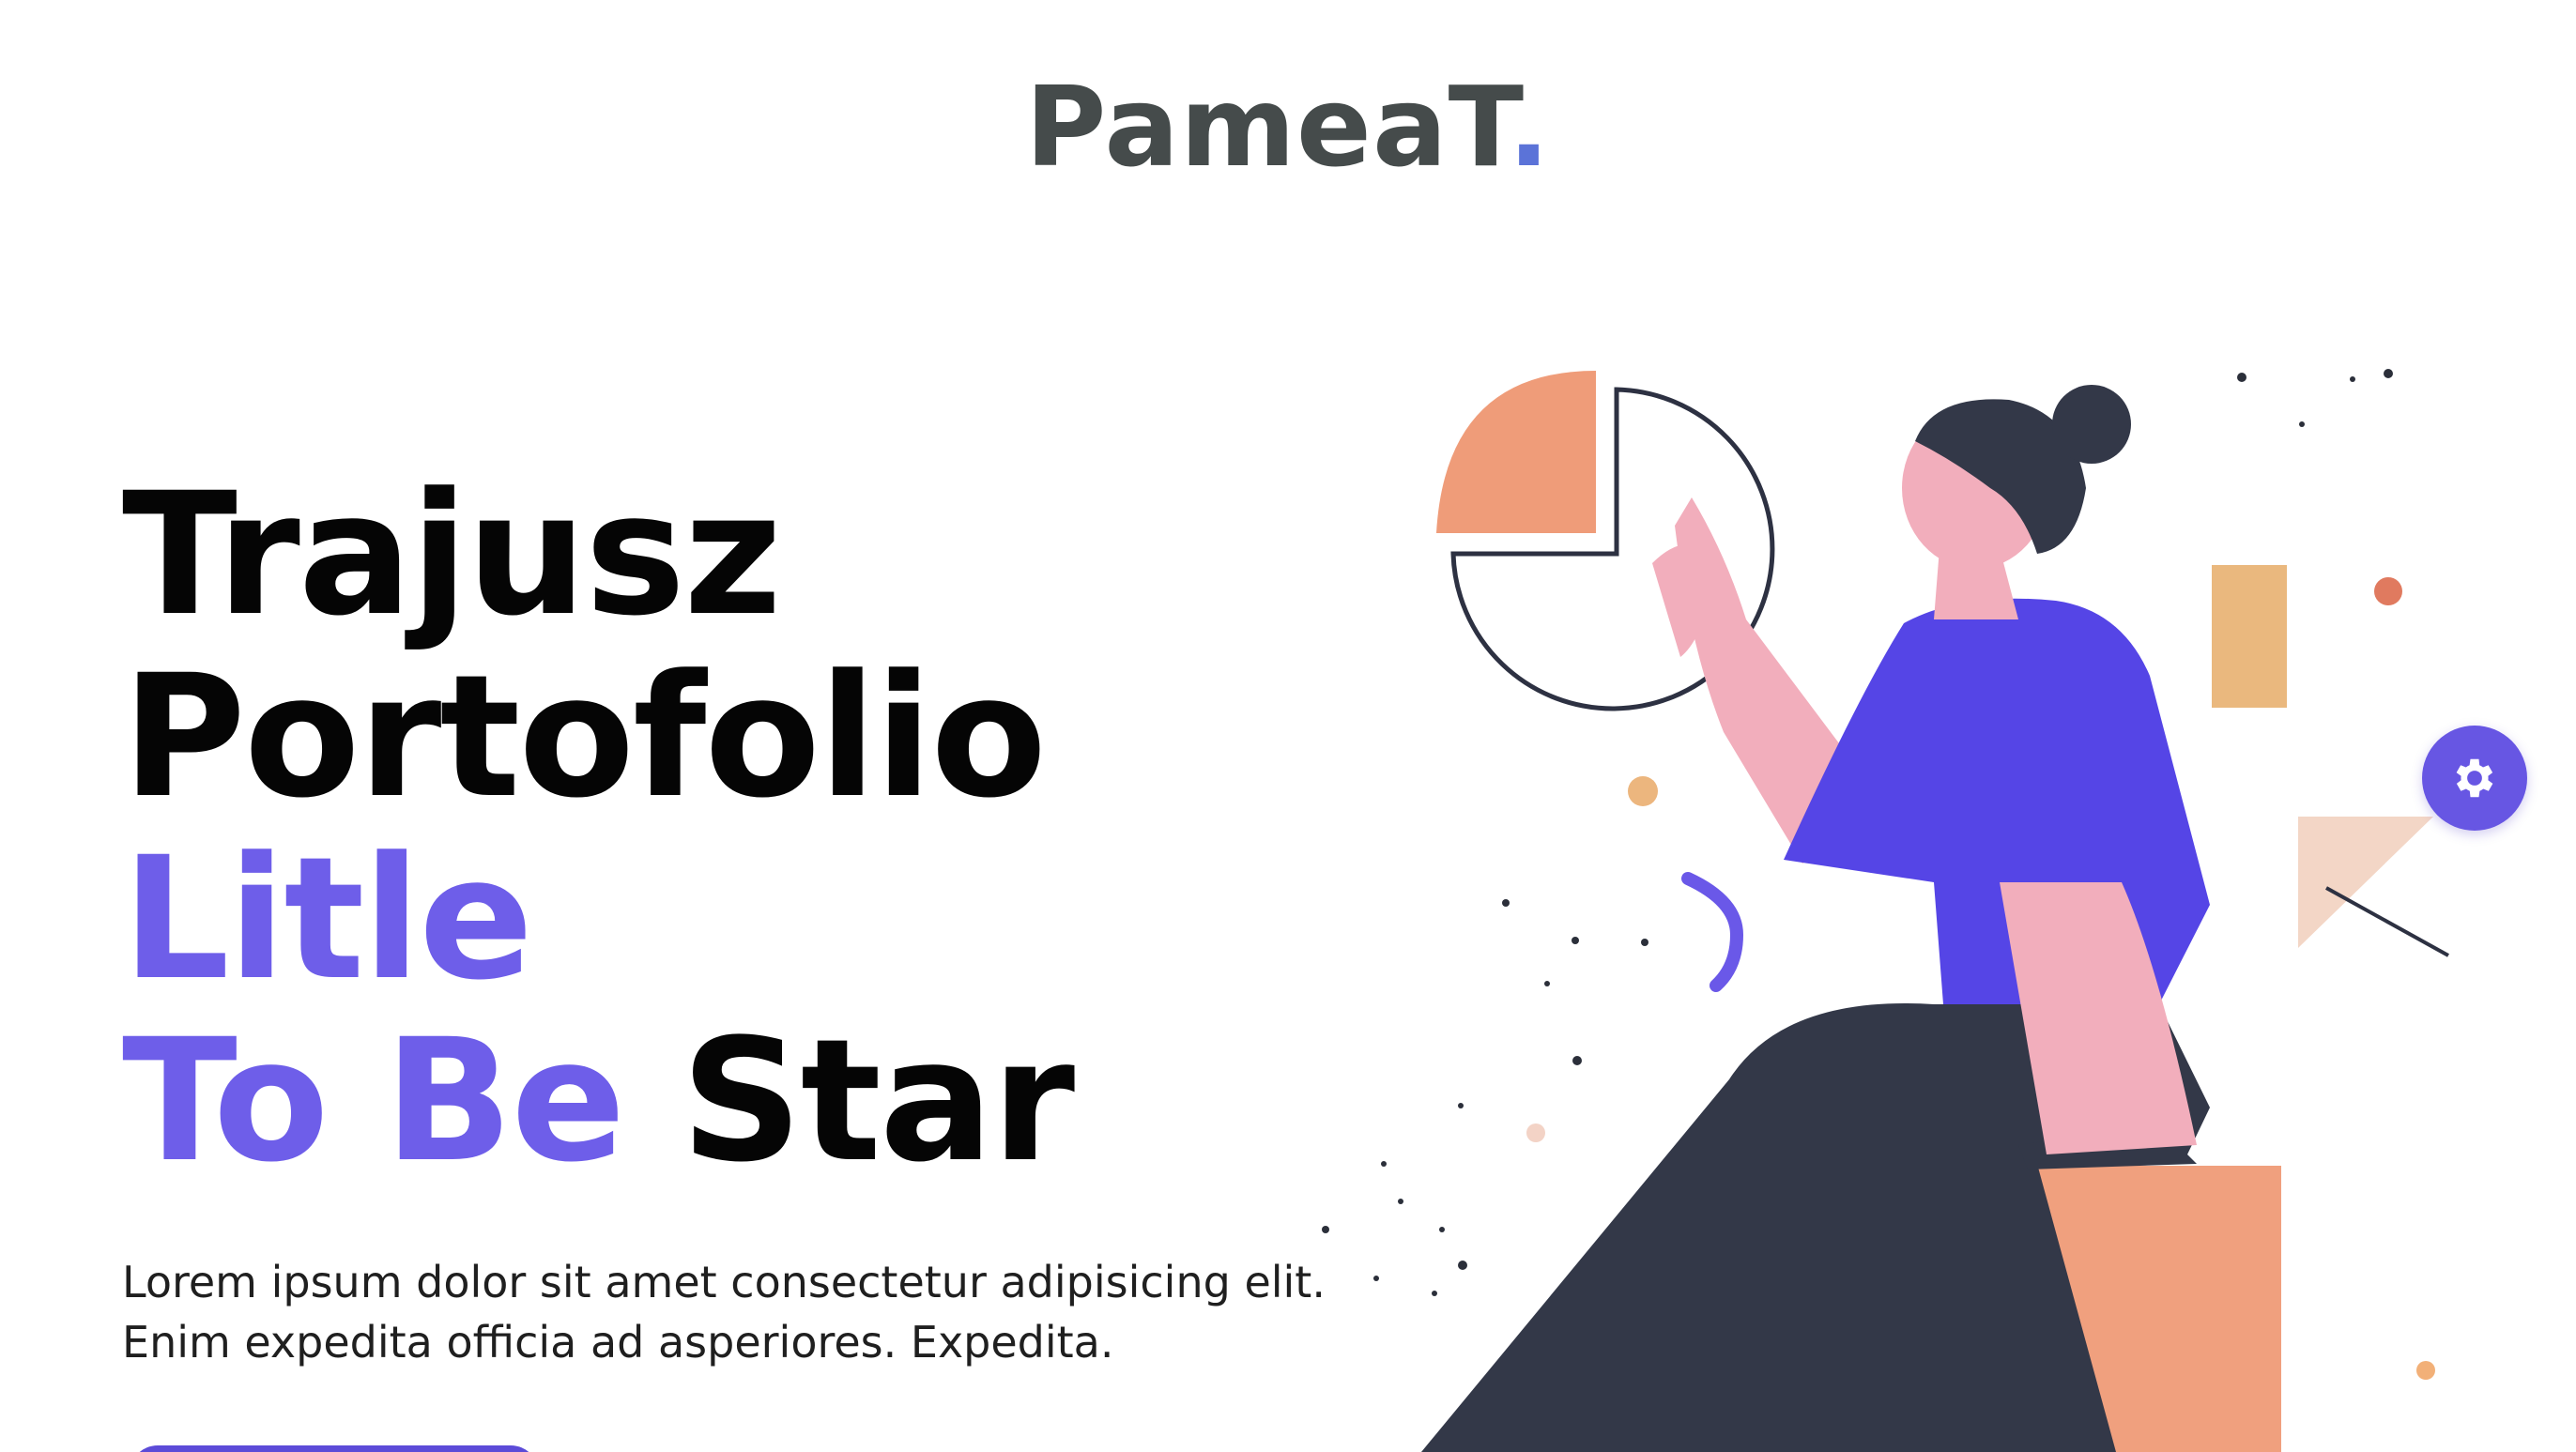  I want to click on settings-button, so click(2475, 778).